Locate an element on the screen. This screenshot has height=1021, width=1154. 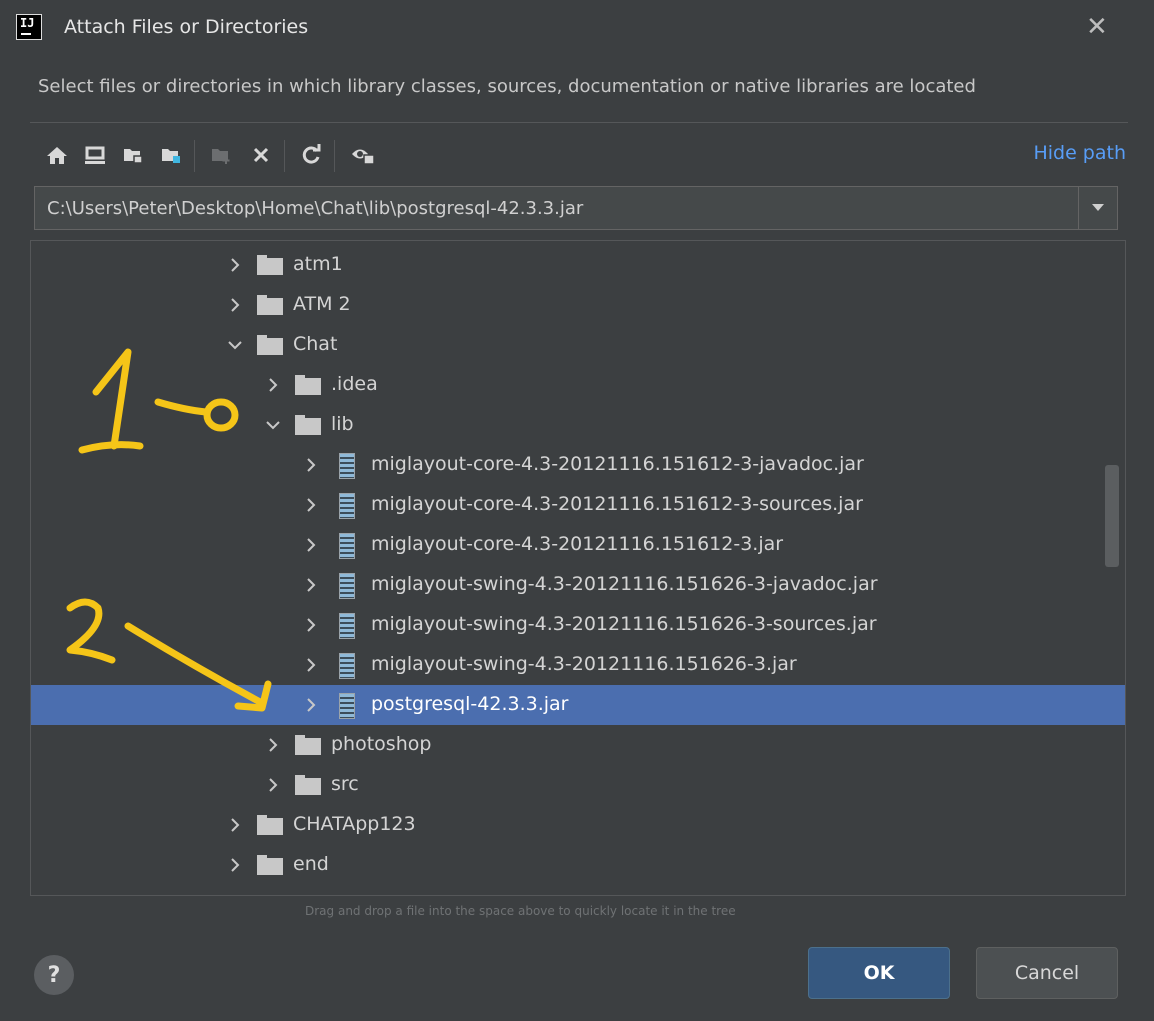
folder-tree-row is located at coordinates (578, 890).